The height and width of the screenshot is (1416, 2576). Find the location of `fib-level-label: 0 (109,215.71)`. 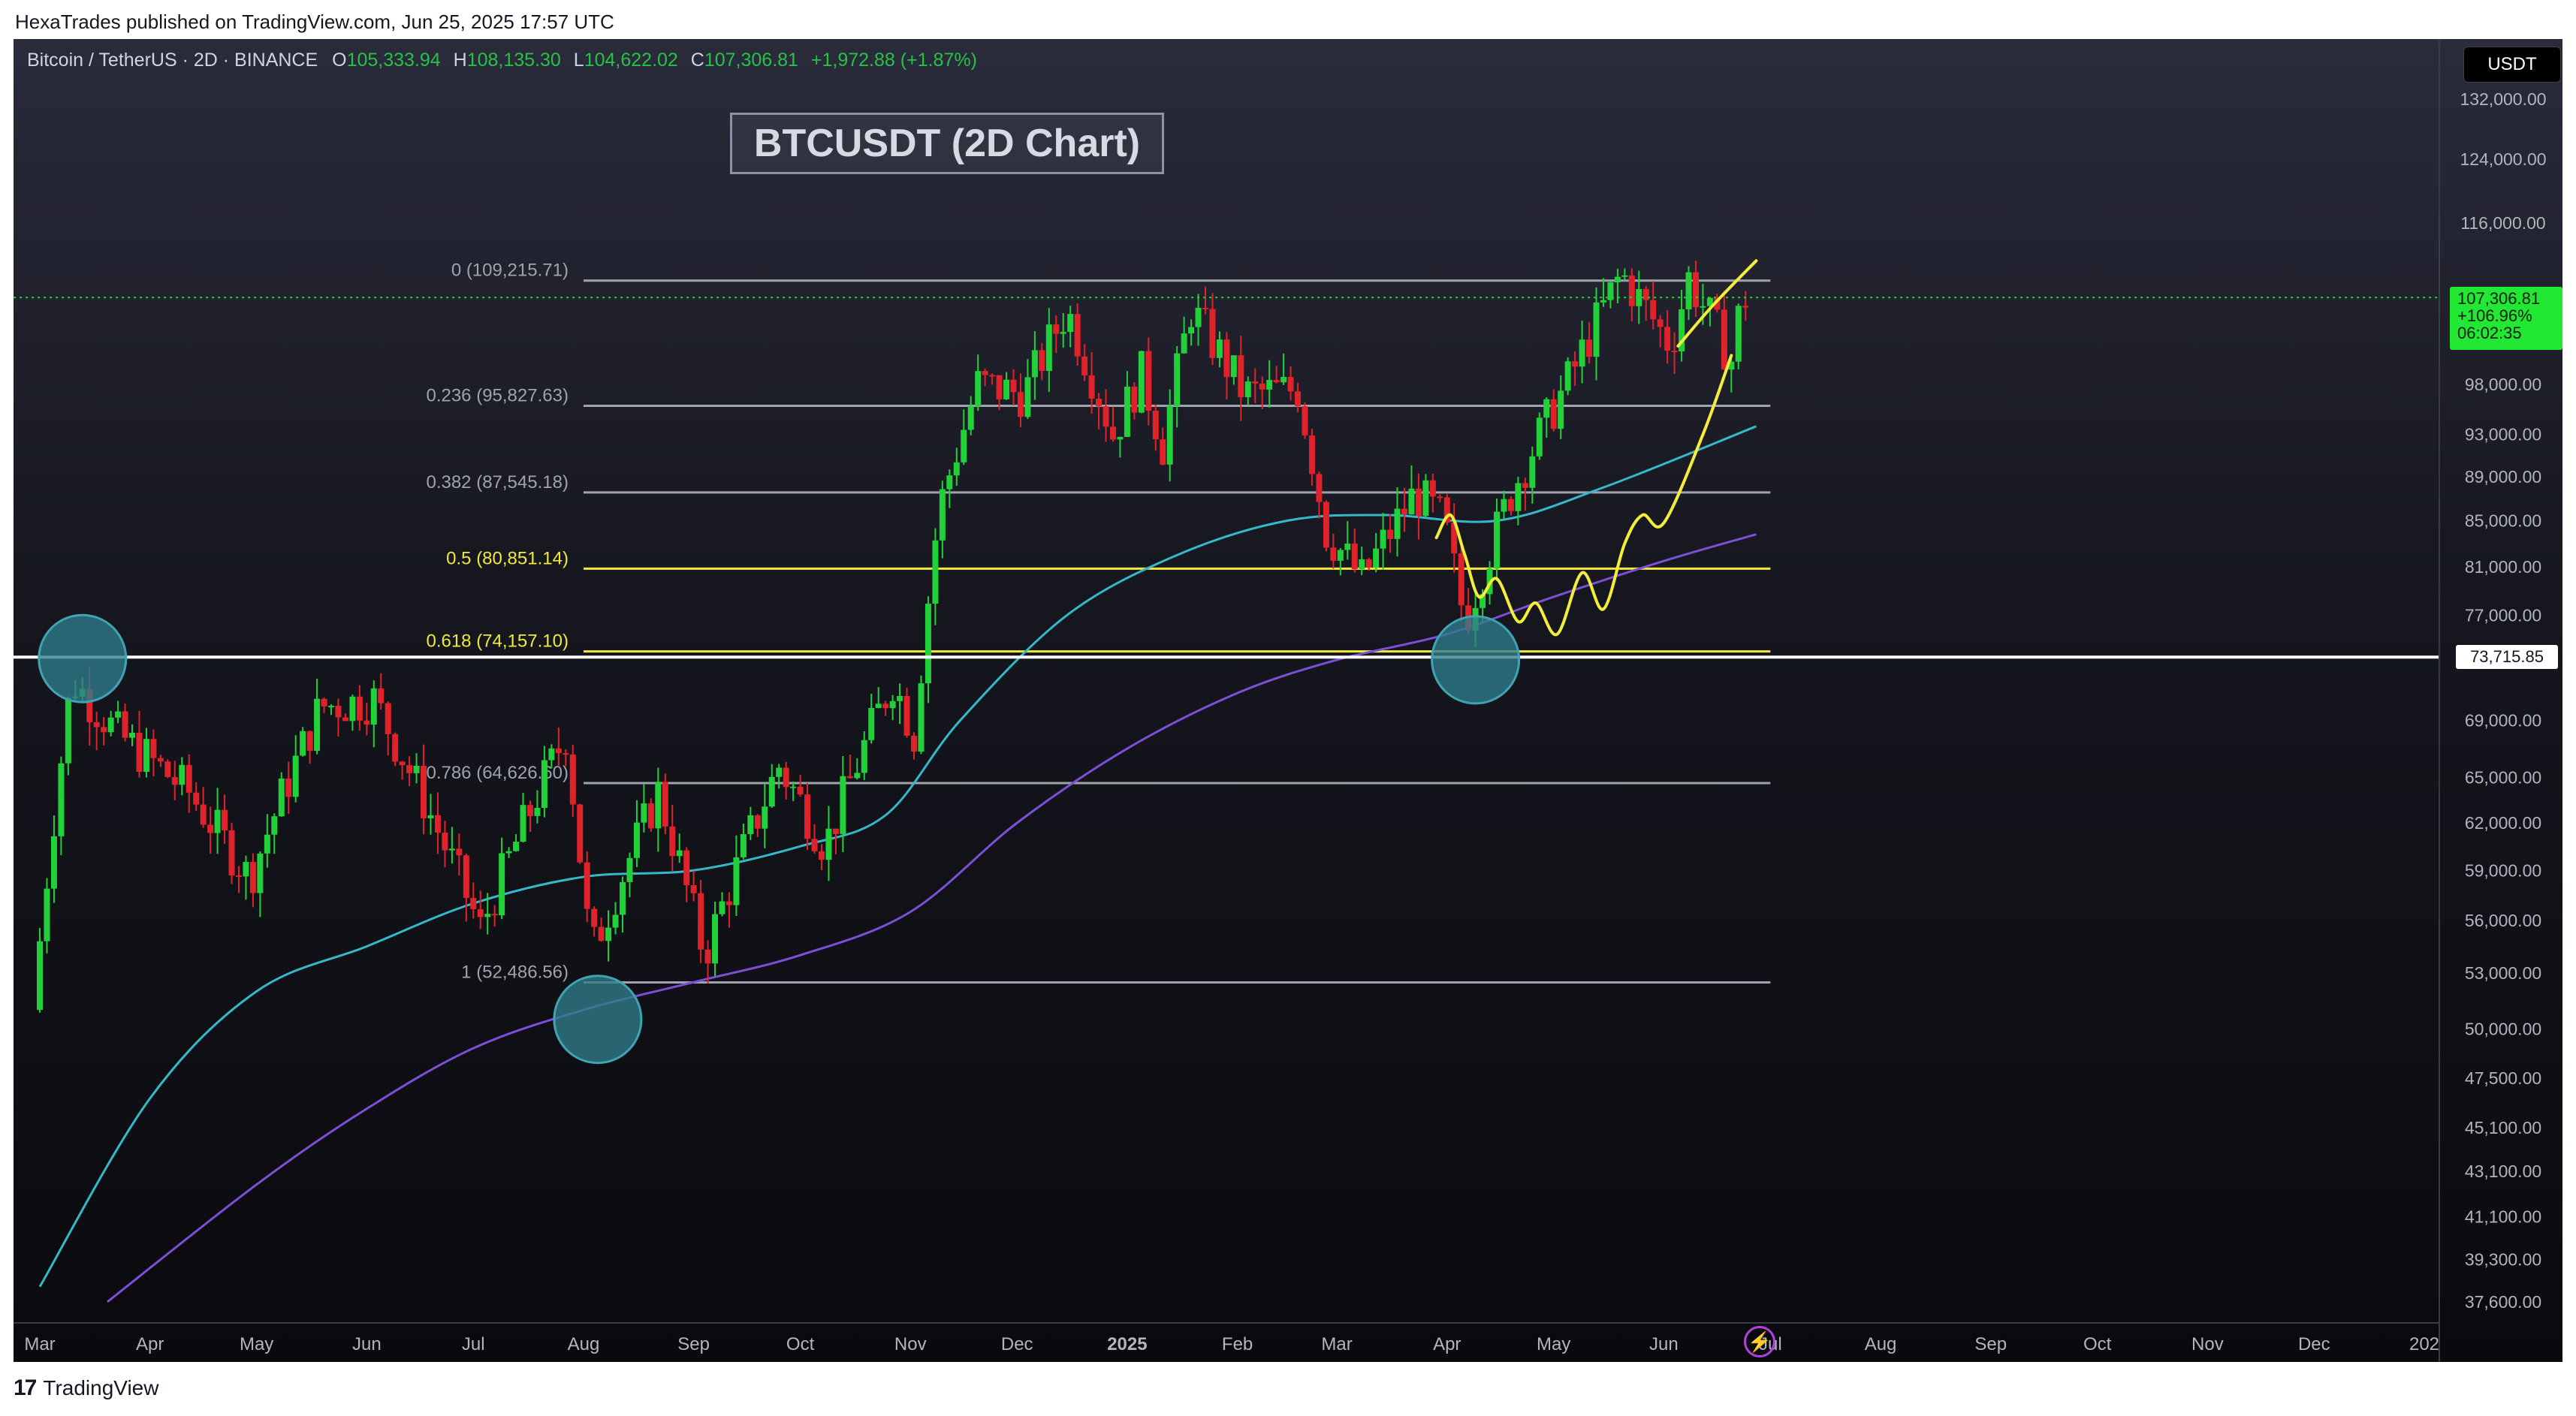

fib-level-label: 0 (109,215.71) is located at coordinates (510, 271).